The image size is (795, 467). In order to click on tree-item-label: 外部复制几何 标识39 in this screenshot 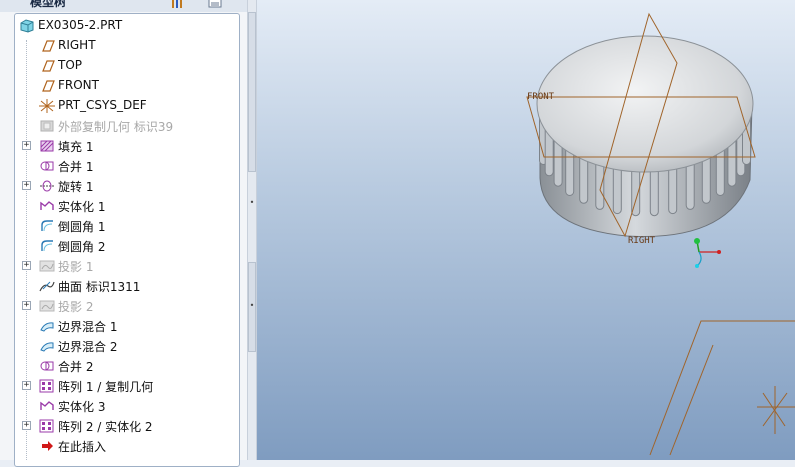, I will do `click(116, 127)`.